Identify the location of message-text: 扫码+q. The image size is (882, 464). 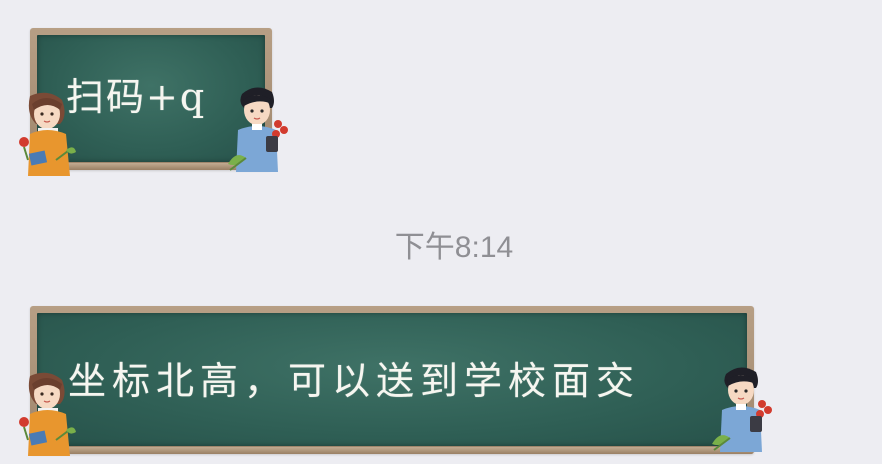
(136, 97).